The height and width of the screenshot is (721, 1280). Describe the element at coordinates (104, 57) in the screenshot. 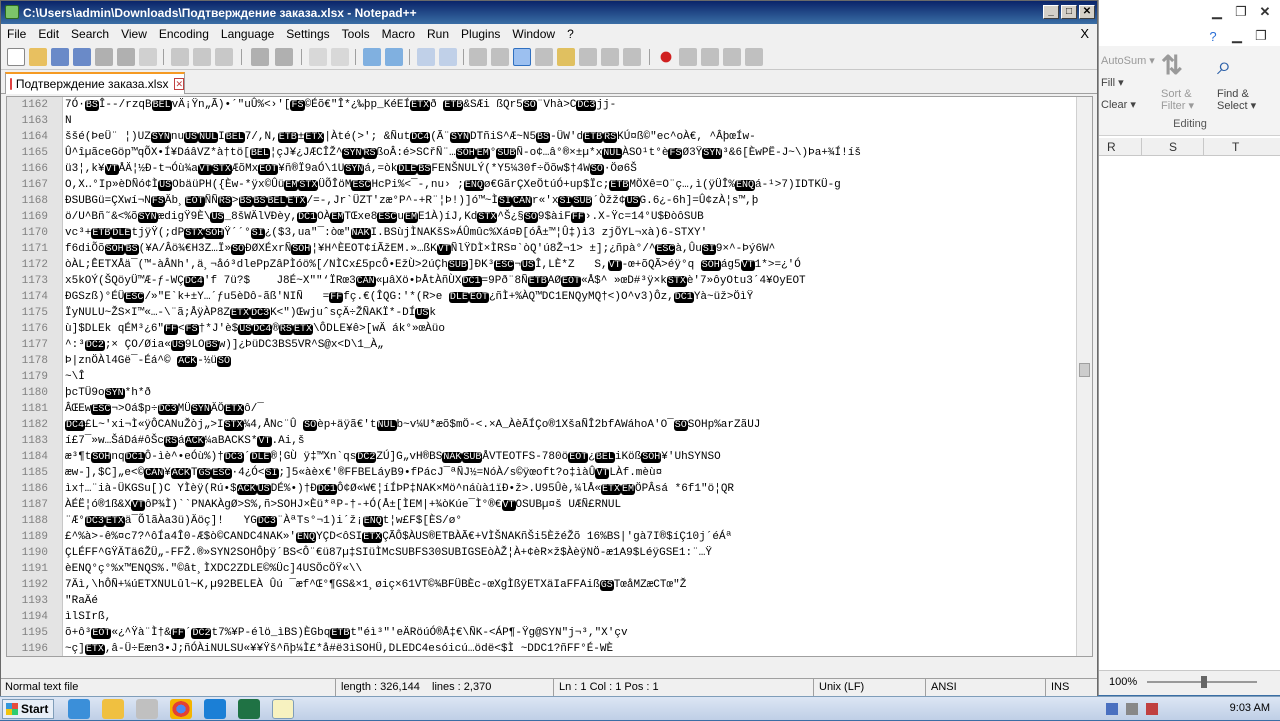

I see `close-file-icon` at that location.